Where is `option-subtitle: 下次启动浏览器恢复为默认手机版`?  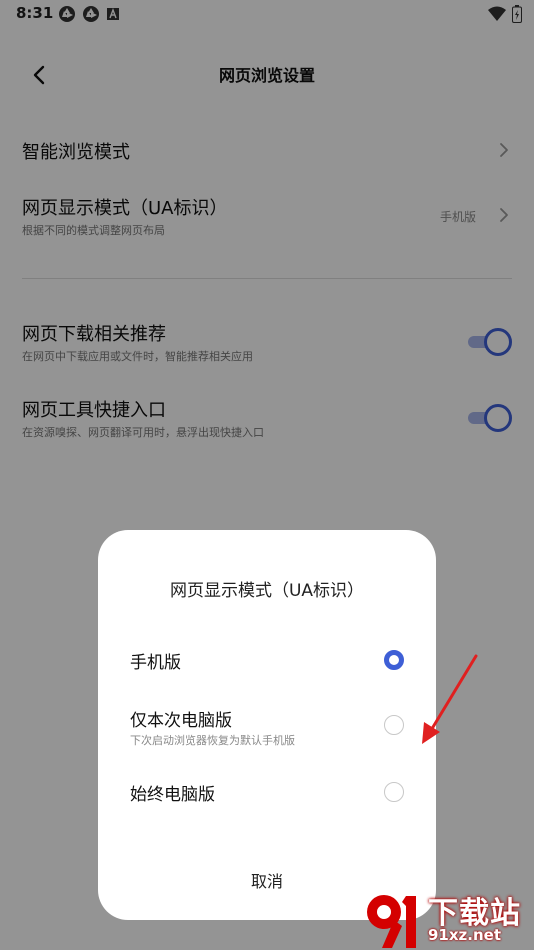
option-subtitle: 下次启动浏览器恢复为默认手机版 is located at coordinates (212, 740).